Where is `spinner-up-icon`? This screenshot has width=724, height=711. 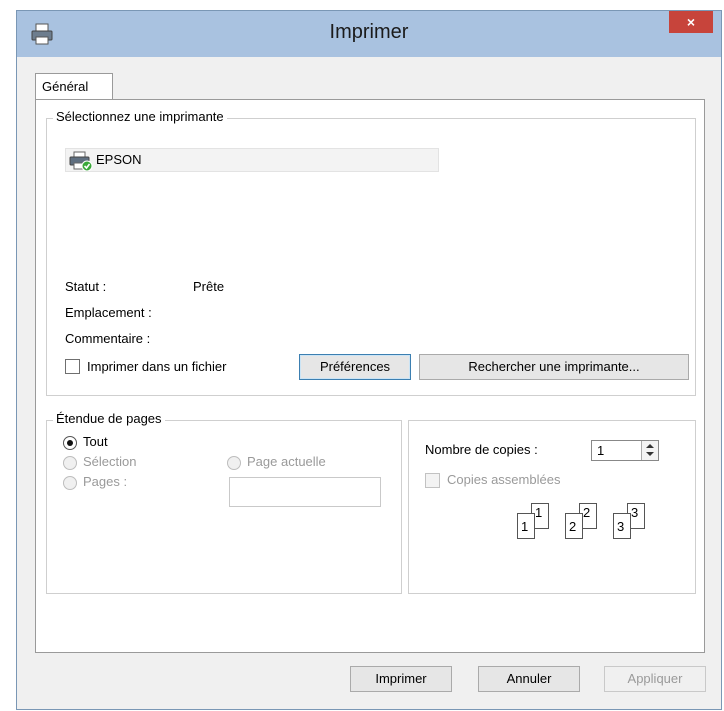 spinner-up-icon is located at coordinates (650, 446).